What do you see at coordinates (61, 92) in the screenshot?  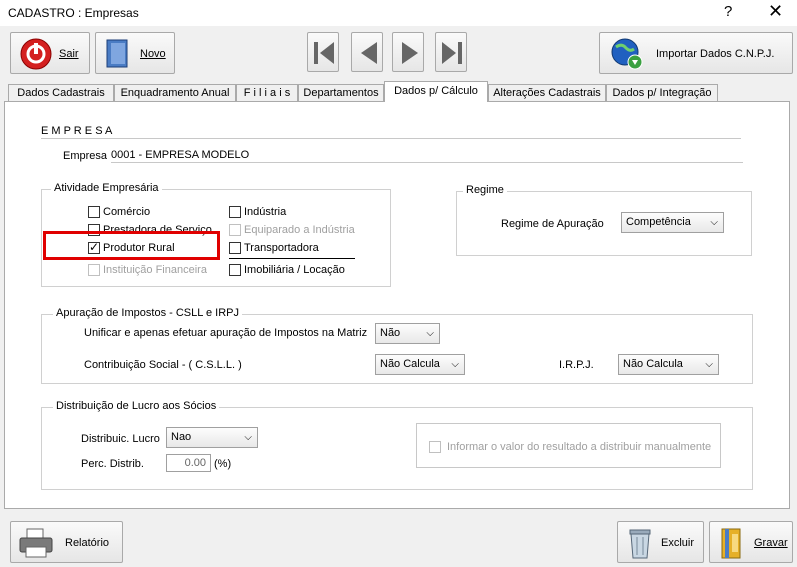 I see `tab-dados-cadastrais: Dados Cadastrais` at bounding box center [61, 92].